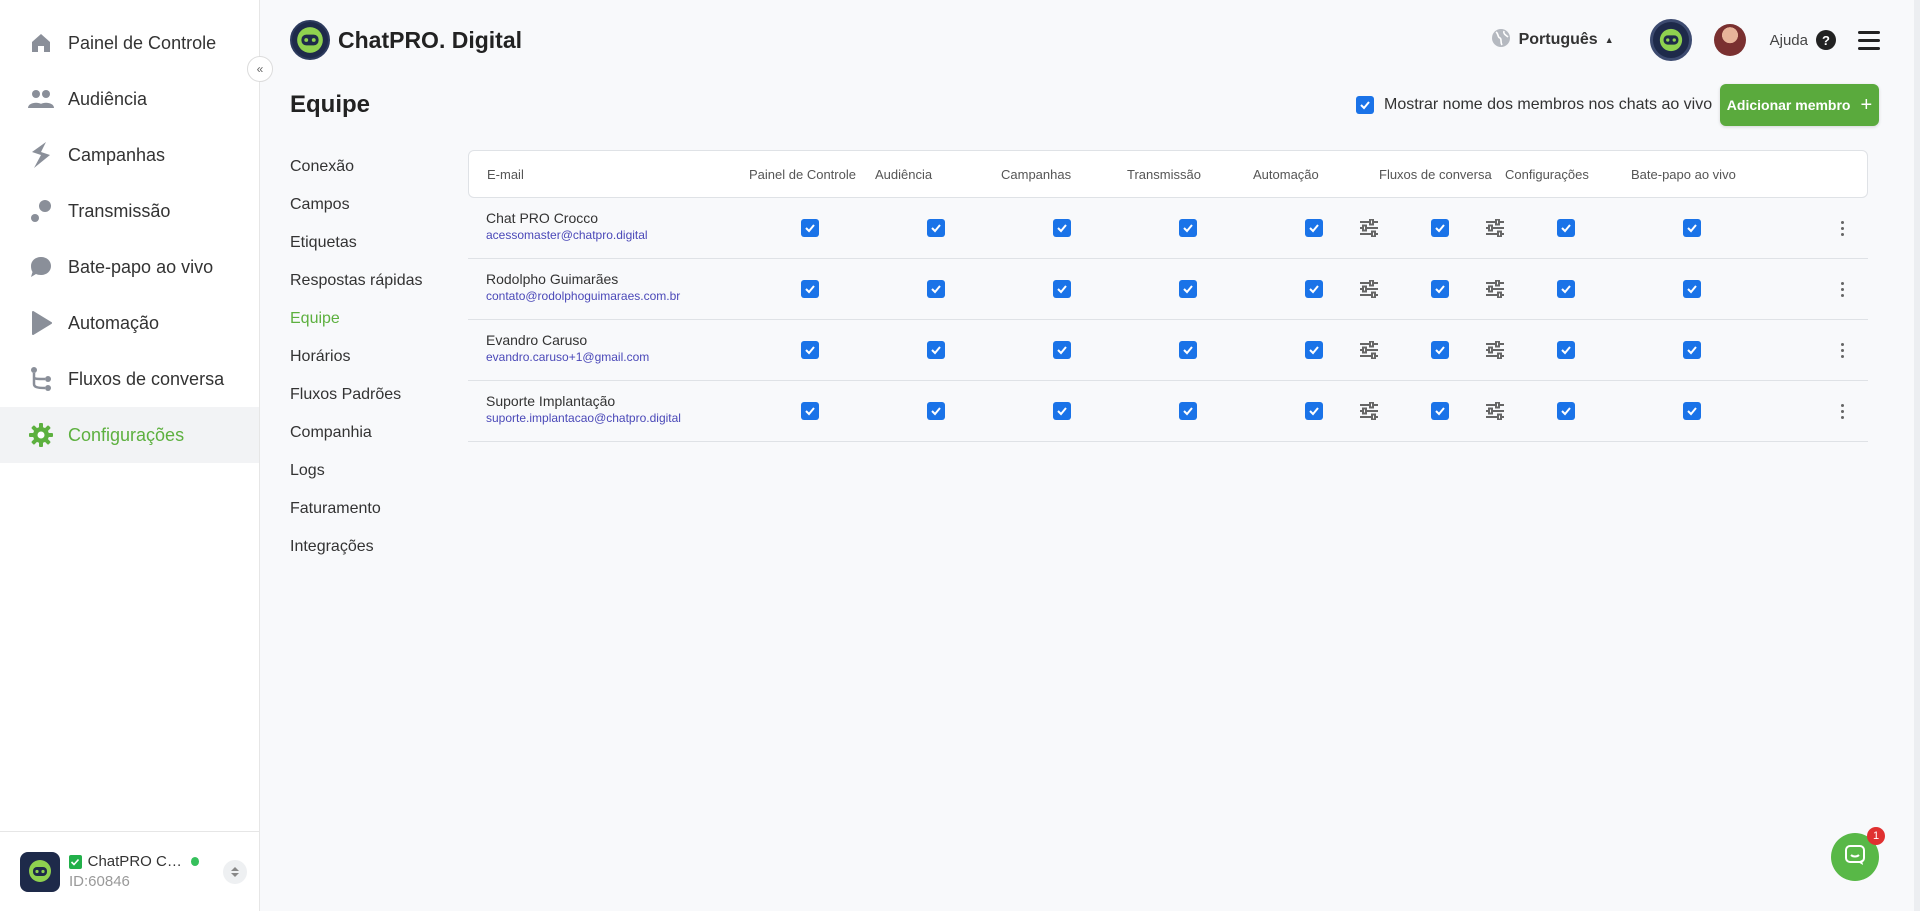 The height and width of the screenshot is (911, 1920). What do you see at coordinates (356, 243) in the screenshot?
I see `subnav-item-etiquetas: Etiquetas` at bounding box center [356, 243].